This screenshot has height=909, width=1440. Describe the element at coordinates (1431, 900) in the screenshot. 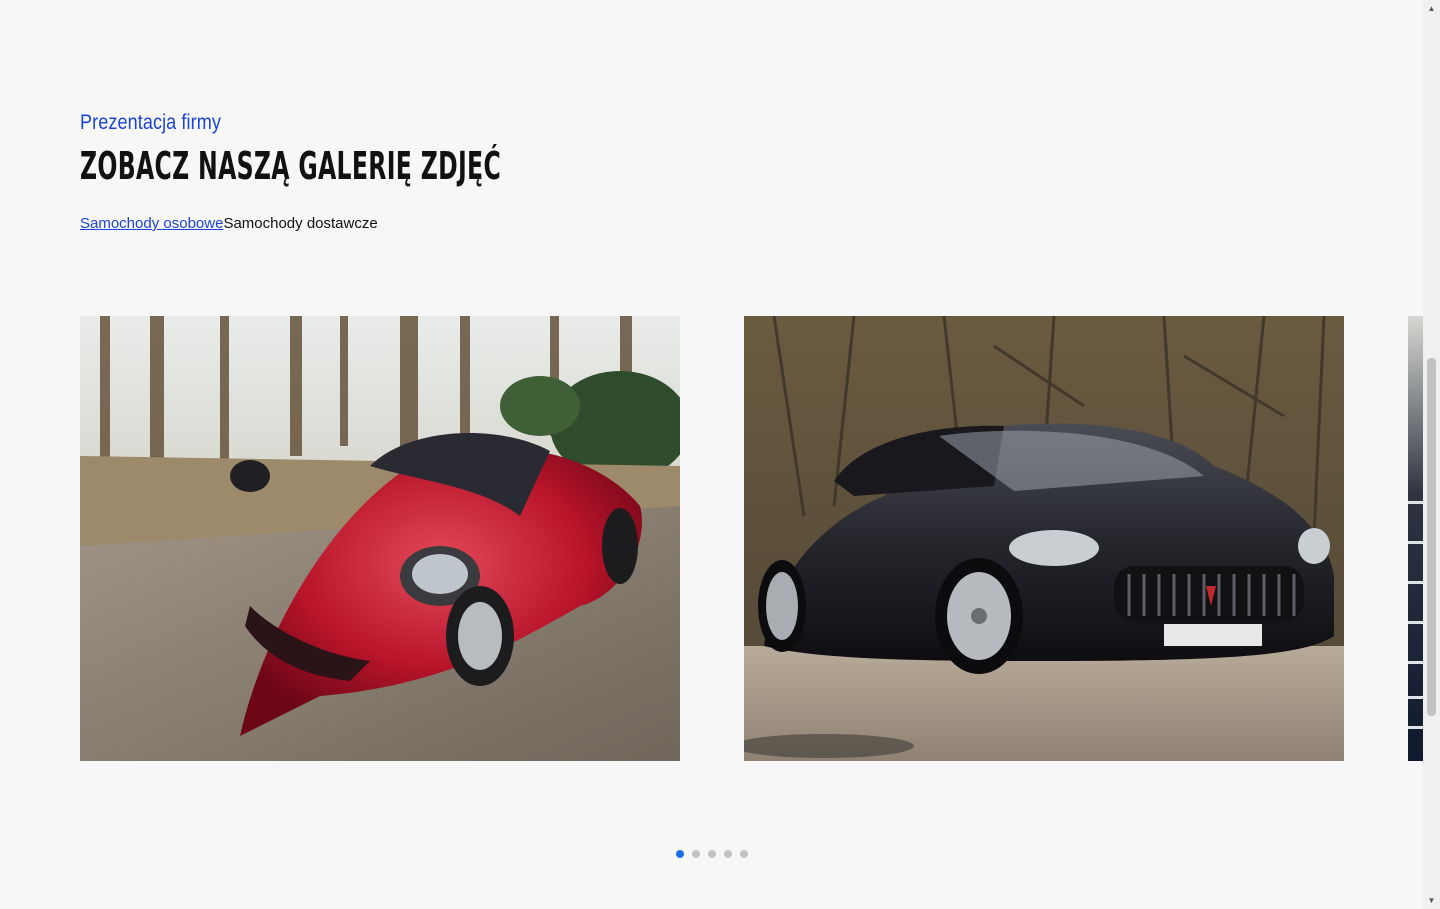

I see `scroll-down-arrow-icon: ▼` at that location.